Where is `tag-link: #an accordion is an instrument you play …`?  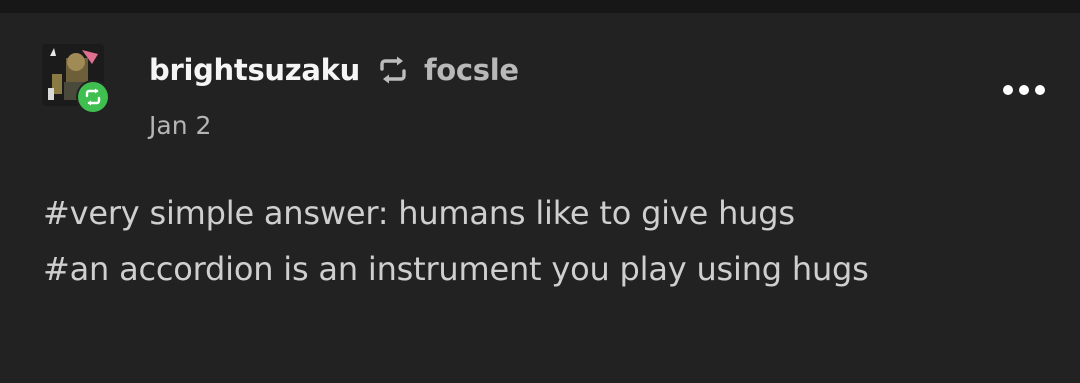
tag-link: #an accordion is an instrument you play … is located at coordinates (538, 269).